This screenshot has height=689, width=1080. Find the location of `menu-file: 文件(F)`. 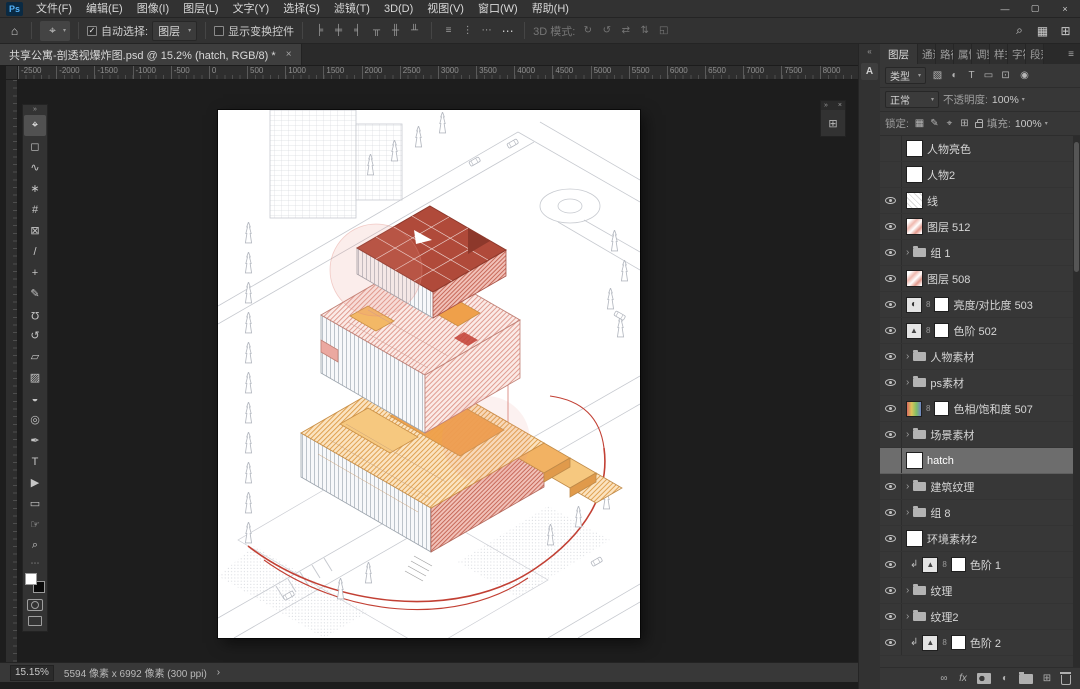

menu-file: 文件(F) is located at coordinates (54, 9).